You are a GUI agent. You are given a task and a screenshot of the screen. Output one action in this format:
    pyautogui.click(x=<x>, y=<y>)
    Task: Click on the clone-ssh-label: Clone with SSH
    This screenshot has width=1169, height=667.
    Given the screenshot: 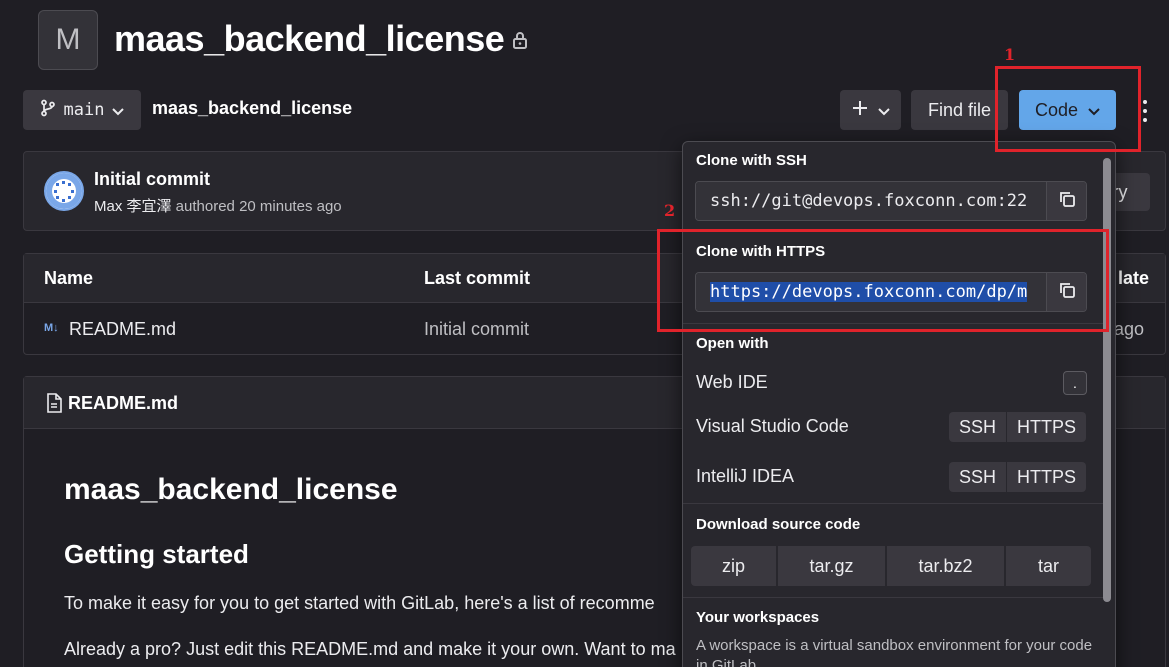 What is the action you would take?
    pyautogui.click(x=751, y=160)
    